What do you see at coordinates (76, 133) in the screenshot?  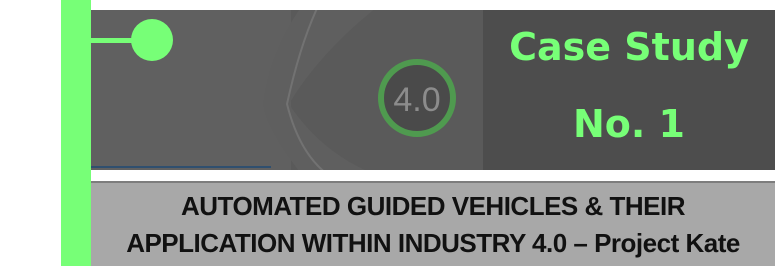 I see `accent-bar` at bounding box center [76, 133].